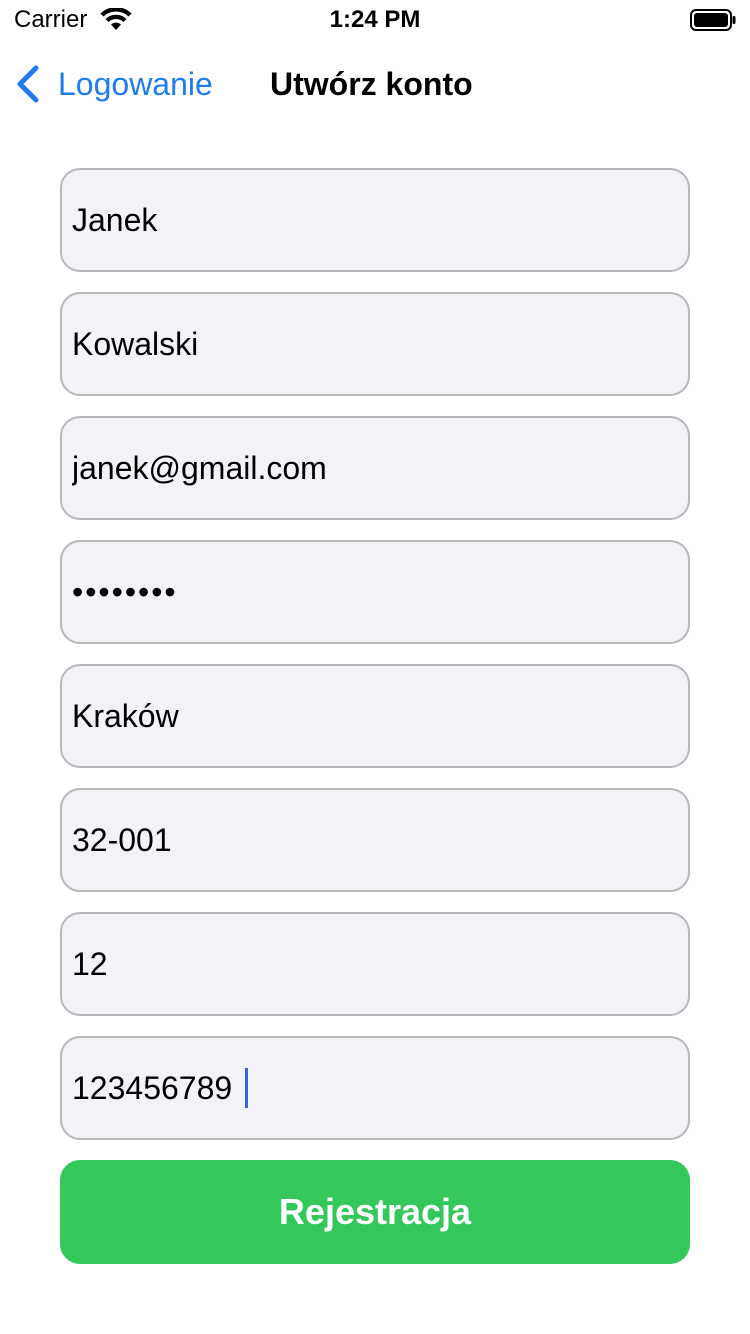 The image size is (750, 1334). I want to click on battery-full-icon, so click(713, 20).